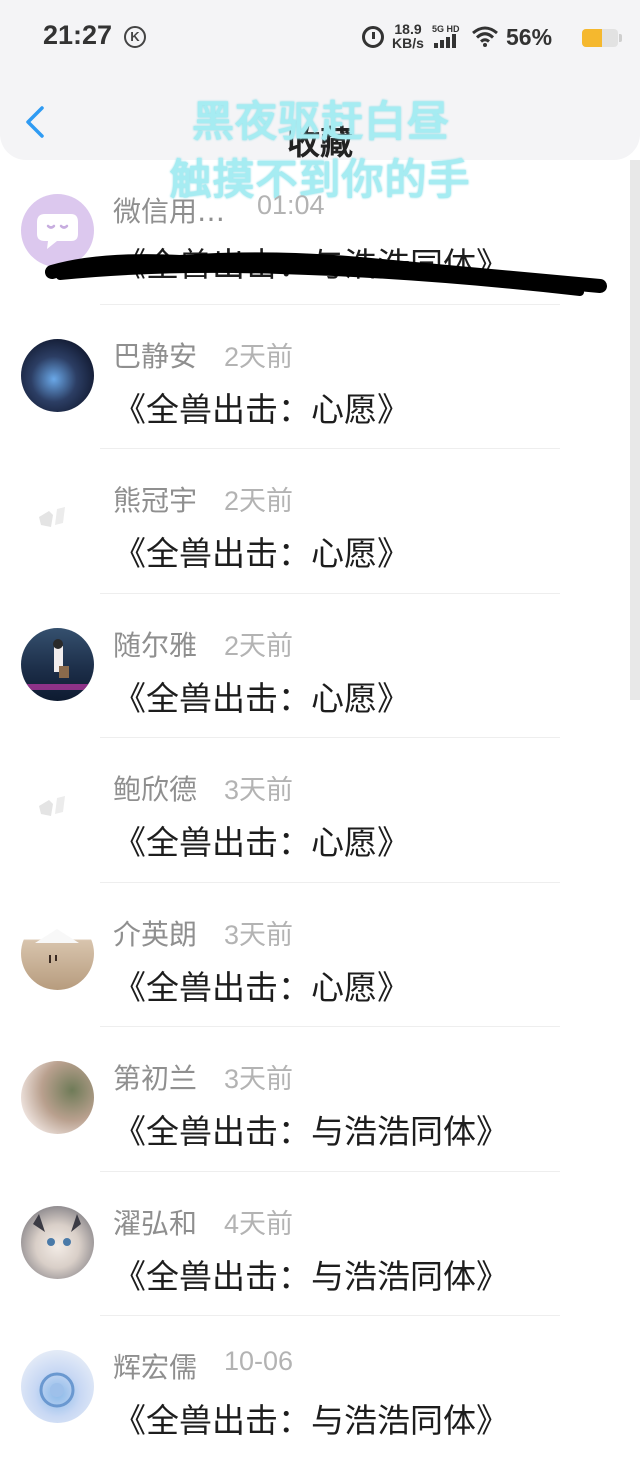 This screenshot has height=1461, width=640. Describe the element at coordinates (57, 1386) in the screenshot. I see `fantasy-avatar` at that location.